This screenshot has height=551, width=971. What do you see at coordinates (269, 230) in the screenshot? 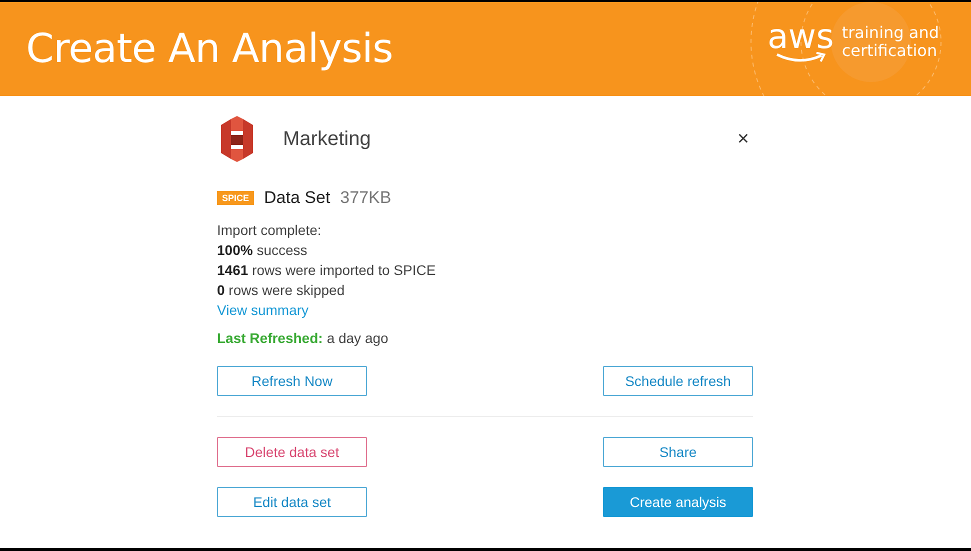
I see `status-line: Import complete:` at bounding box center [269, 230].